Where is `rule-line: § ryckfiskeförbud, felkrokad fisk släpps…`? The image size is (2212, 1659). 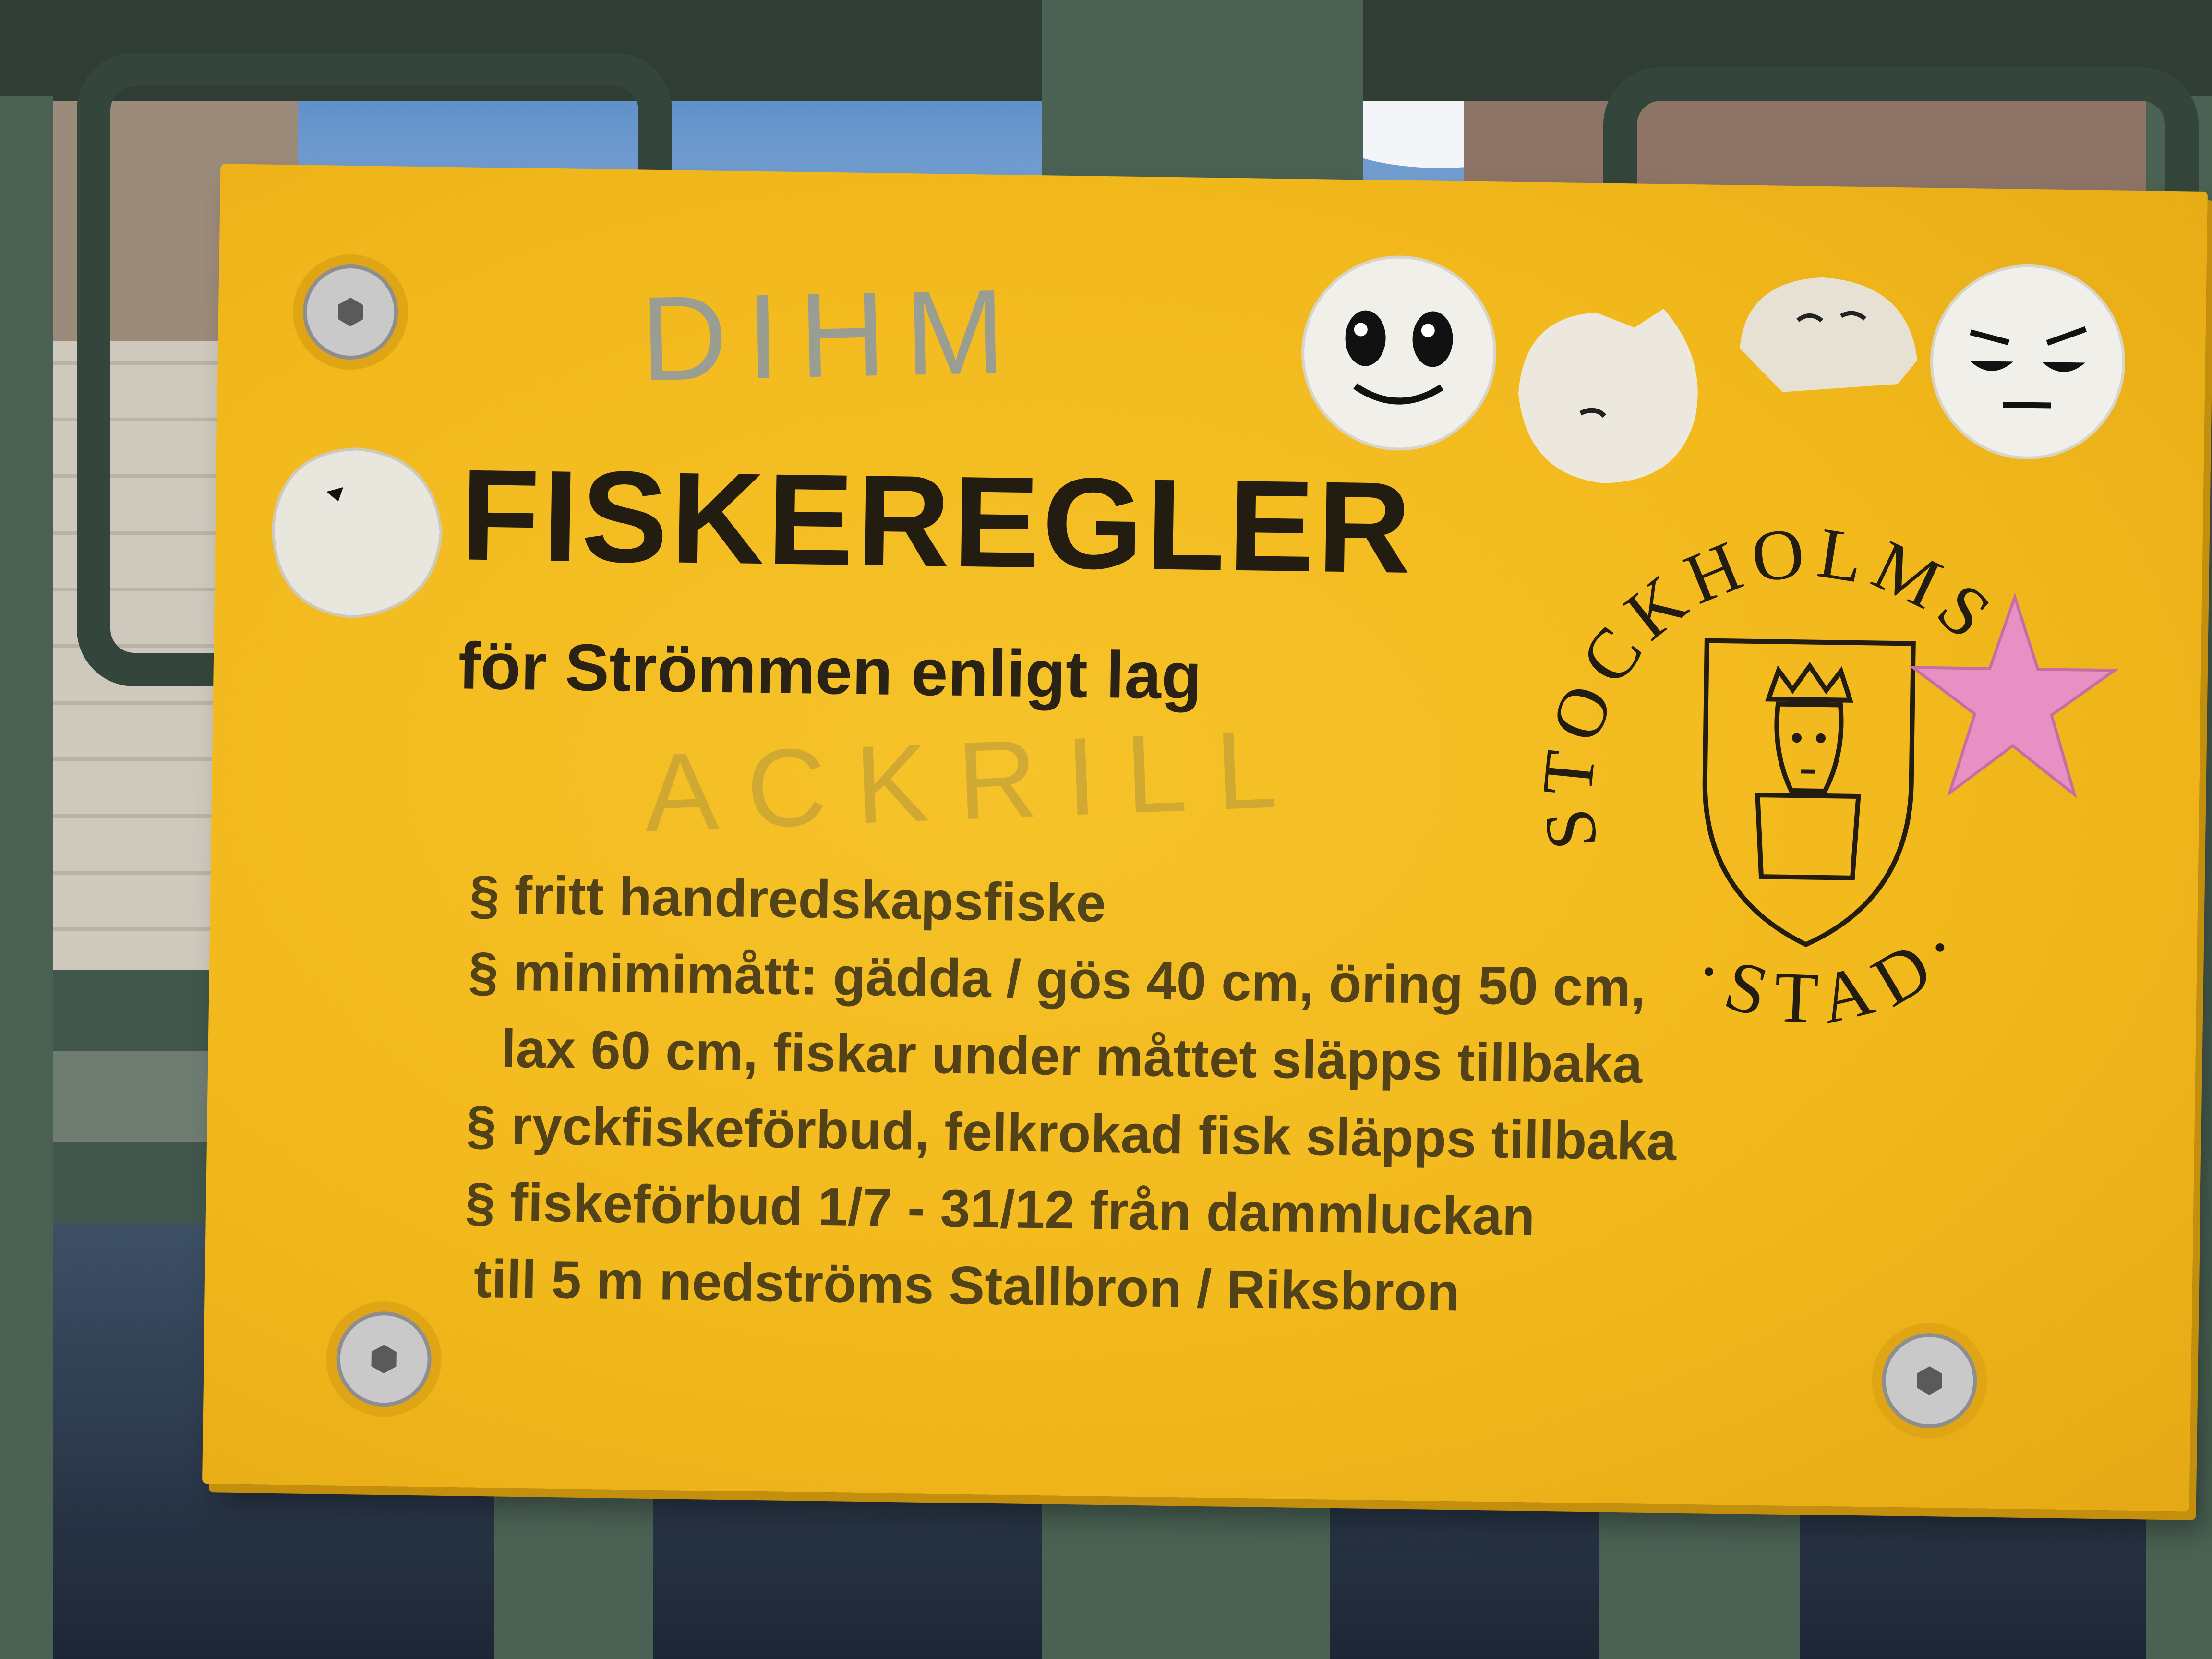 rule-line: § ryckfiskeförbud, felkrokad fisk släpps… is located at coordinates (1071, 1133).